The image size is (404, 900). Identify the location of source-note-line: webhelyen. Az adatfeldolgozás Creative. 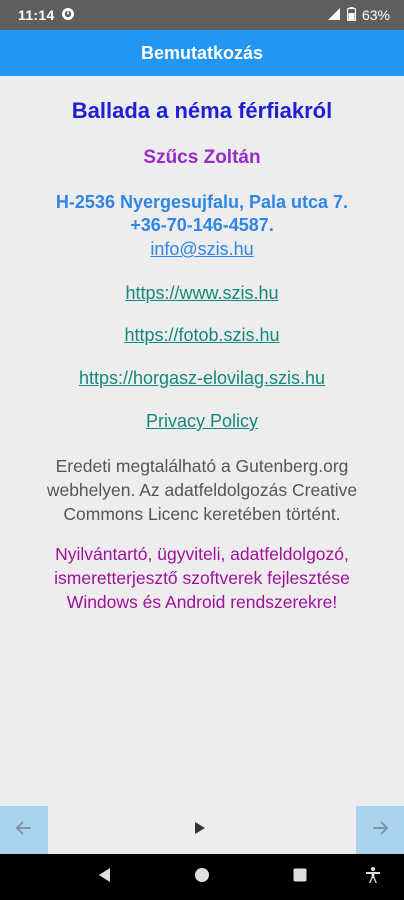
(202, 490).